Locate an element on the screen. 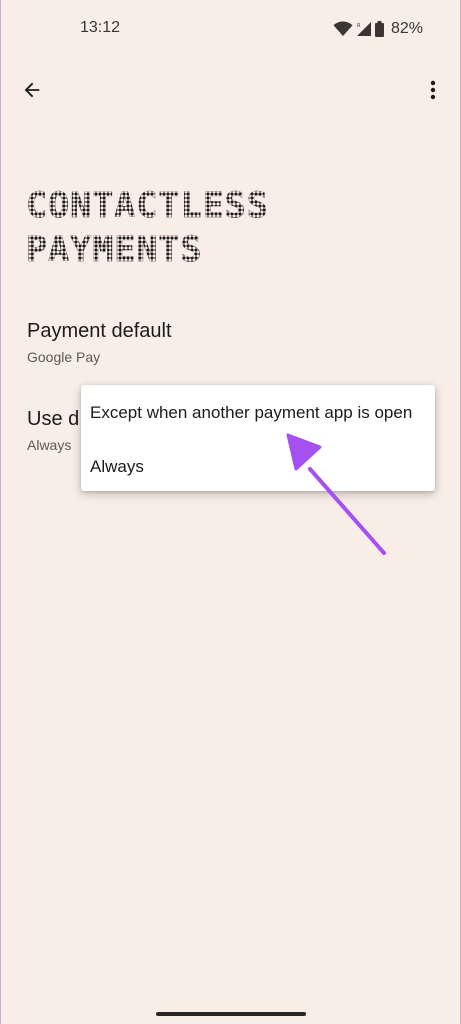 The image size is (461, 1024). svg-text: R is located at coordinates (359, 26).